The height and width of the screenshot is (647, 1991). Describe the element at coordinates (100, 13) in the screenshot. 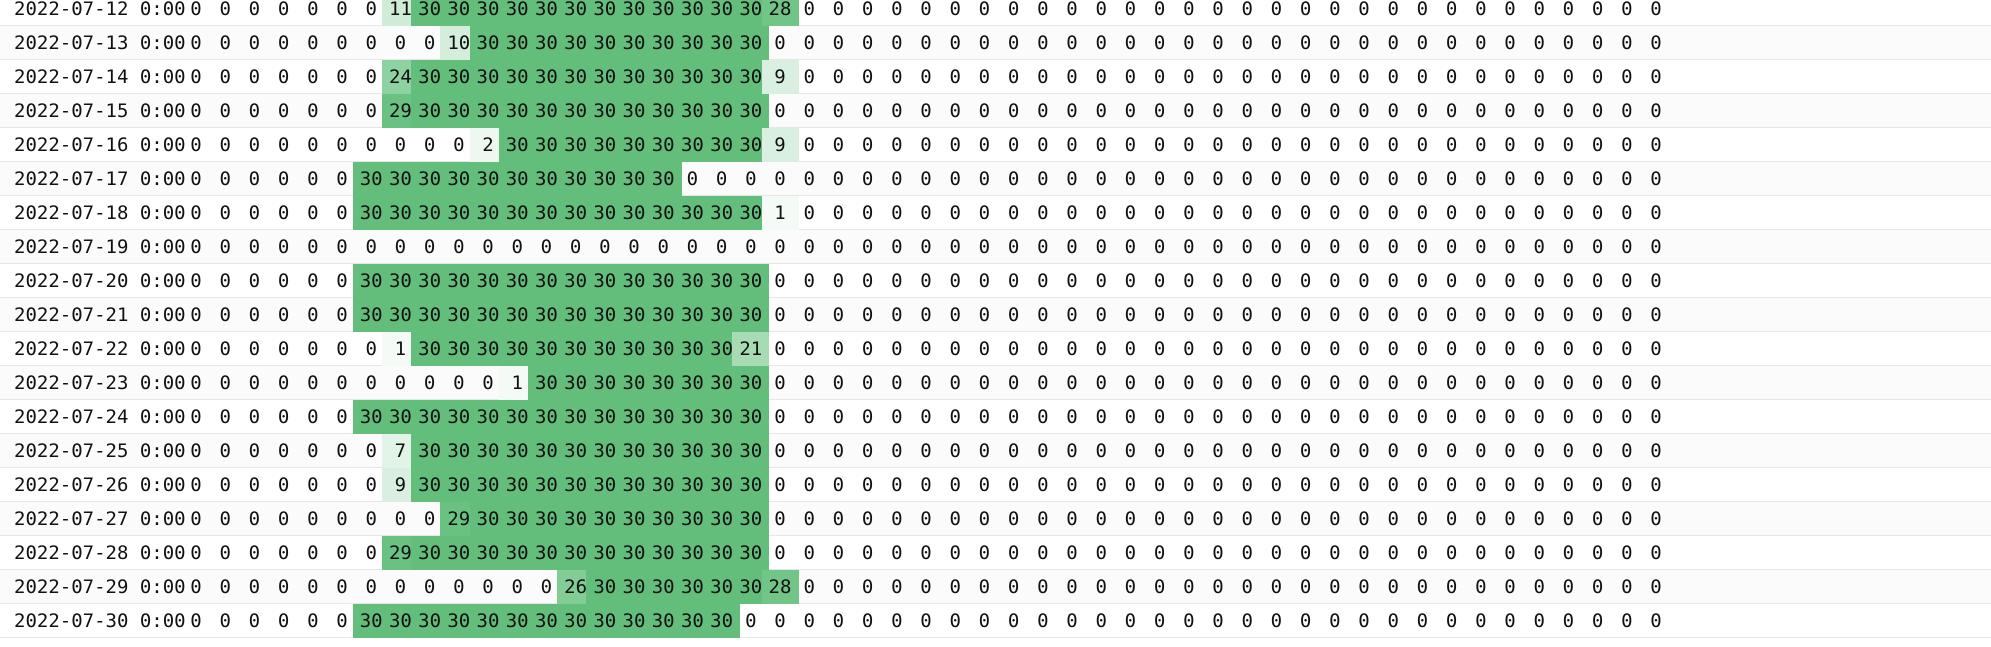

I see `row-date-cell: 2022-07-12 0:00` at that location.